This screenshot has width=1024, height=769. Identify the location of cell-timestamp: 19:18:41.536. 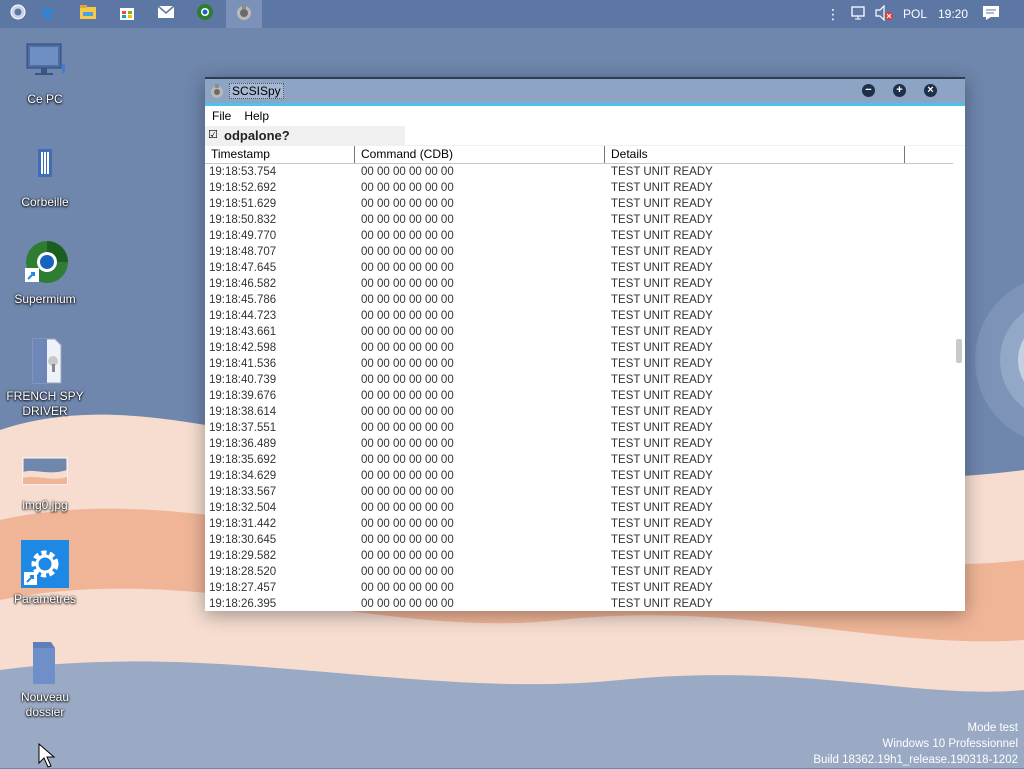
(243, 364).